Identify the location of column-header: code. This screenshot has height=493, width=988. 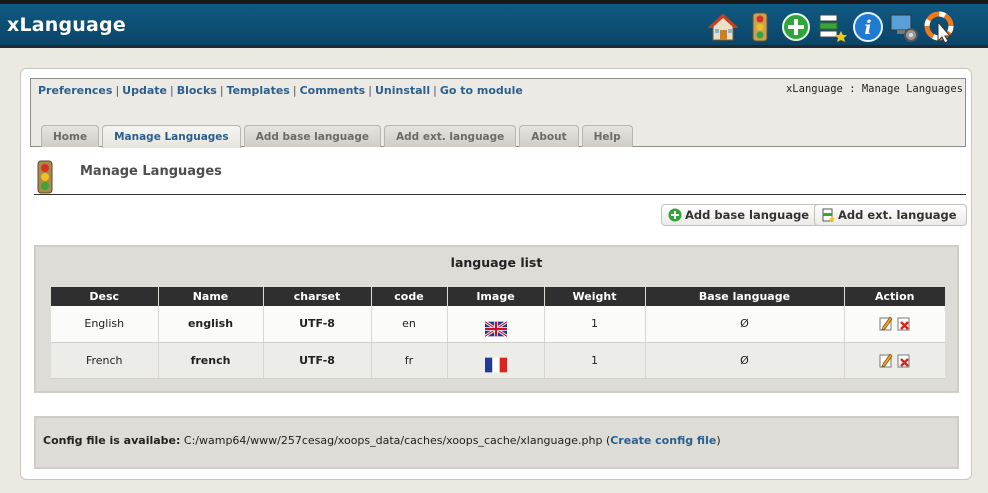
(409, 296).